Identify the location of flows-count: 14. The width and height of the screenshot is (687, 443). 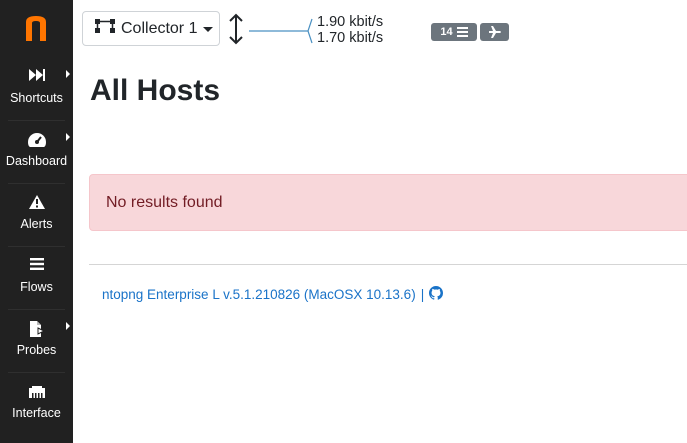
(446, 32).